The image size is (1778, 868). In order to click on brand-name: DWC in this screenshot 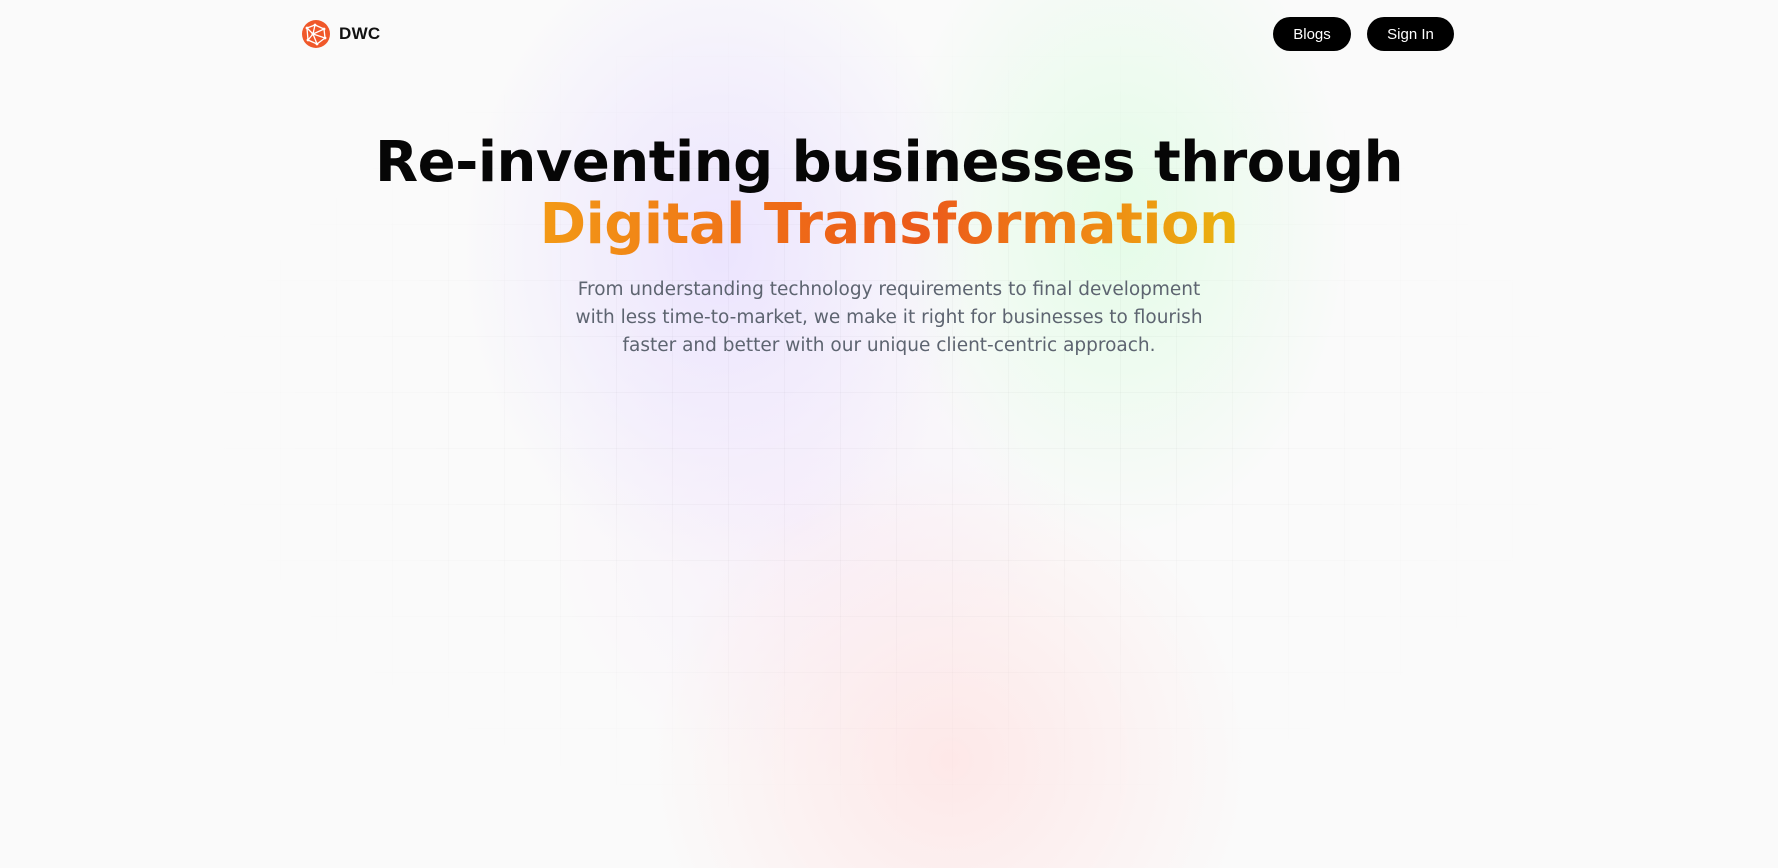, I will do `click(360, 33)`.